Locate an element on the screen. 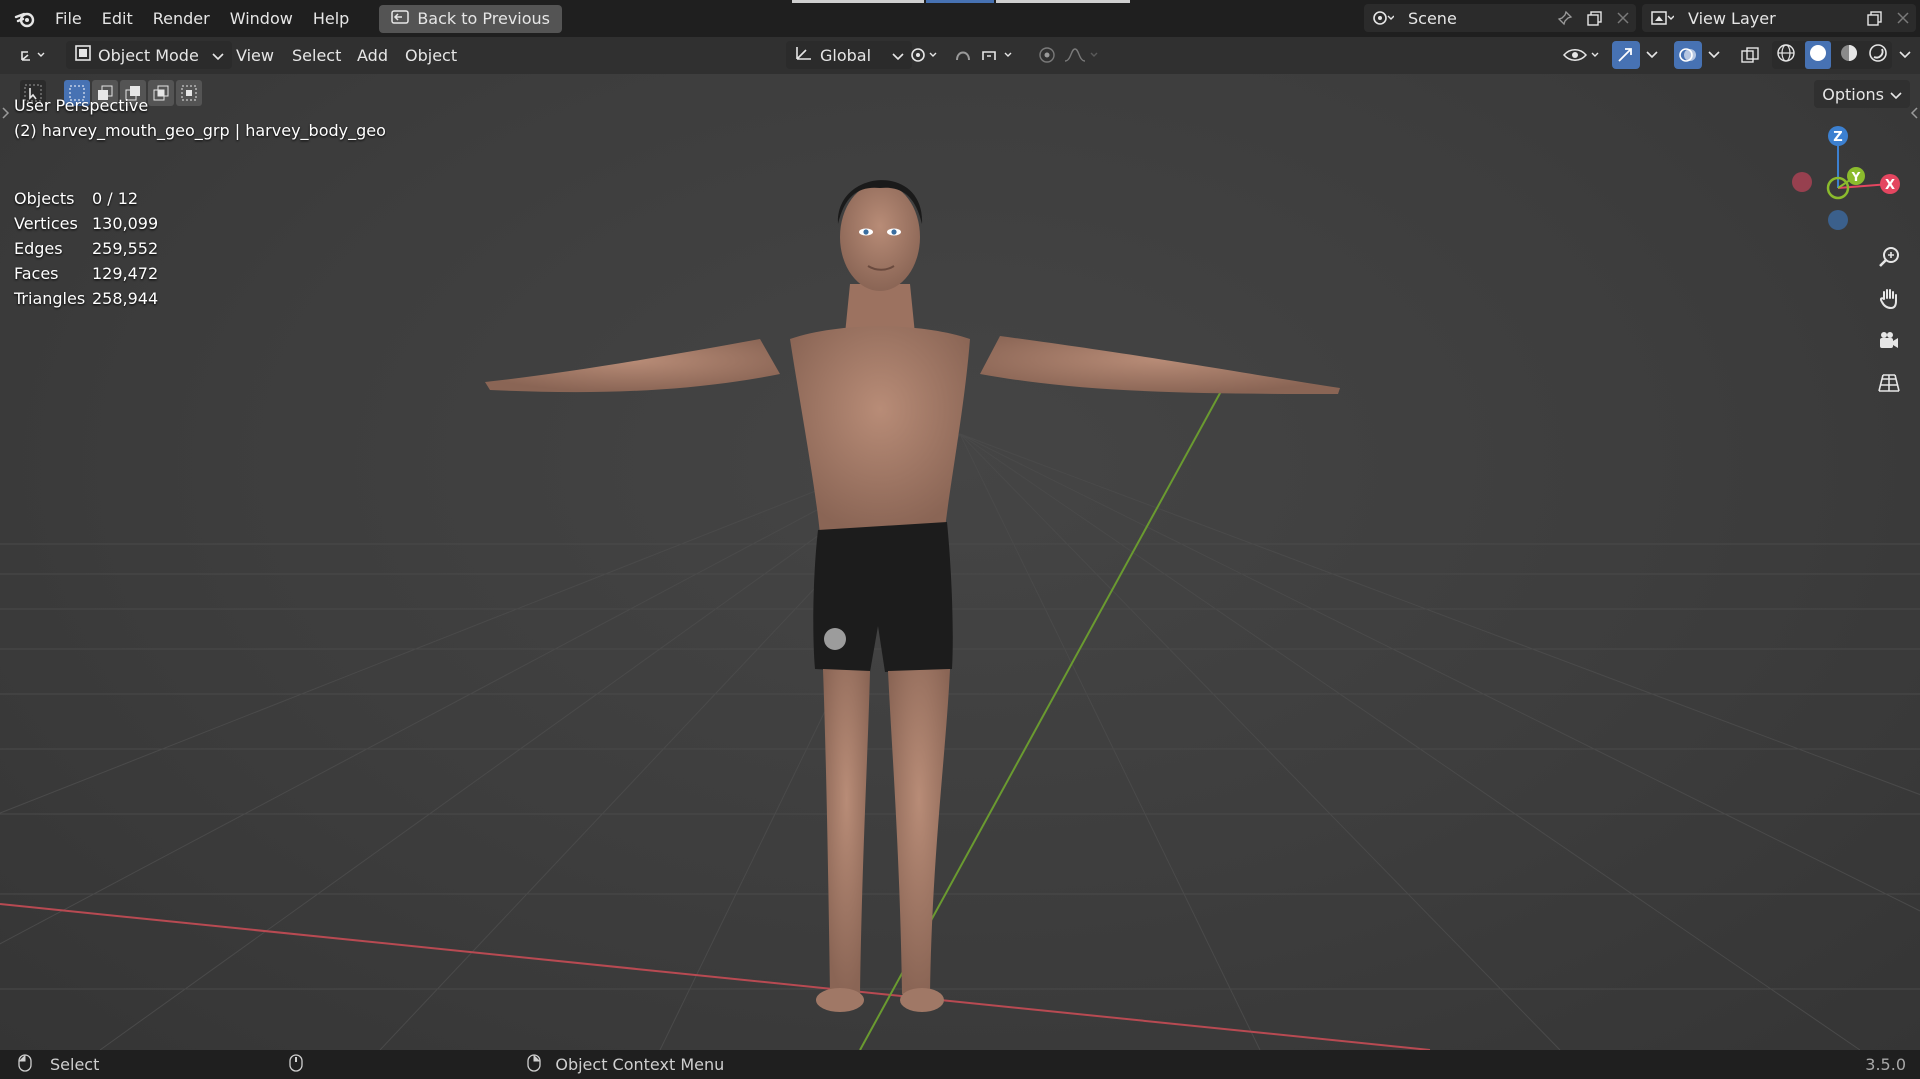 The height and width of the screenshot is (1079, 1920). perspective-label: User Perspective is located at coordinates (81, 105).